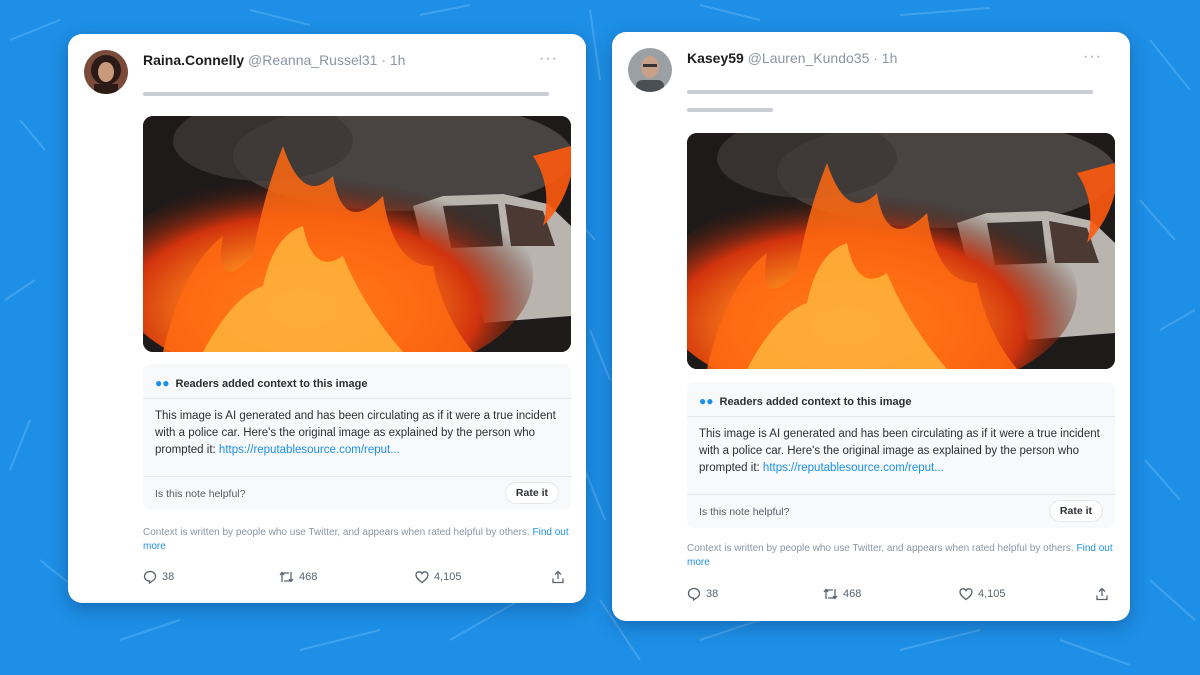 The width and height of the screenshot is (1200, 675). What do you see at coordinates (327, 60) in the screenshot?
I see `handle-time: @Reanna_Russel31 · 1h` at bounding box center [327, 60].